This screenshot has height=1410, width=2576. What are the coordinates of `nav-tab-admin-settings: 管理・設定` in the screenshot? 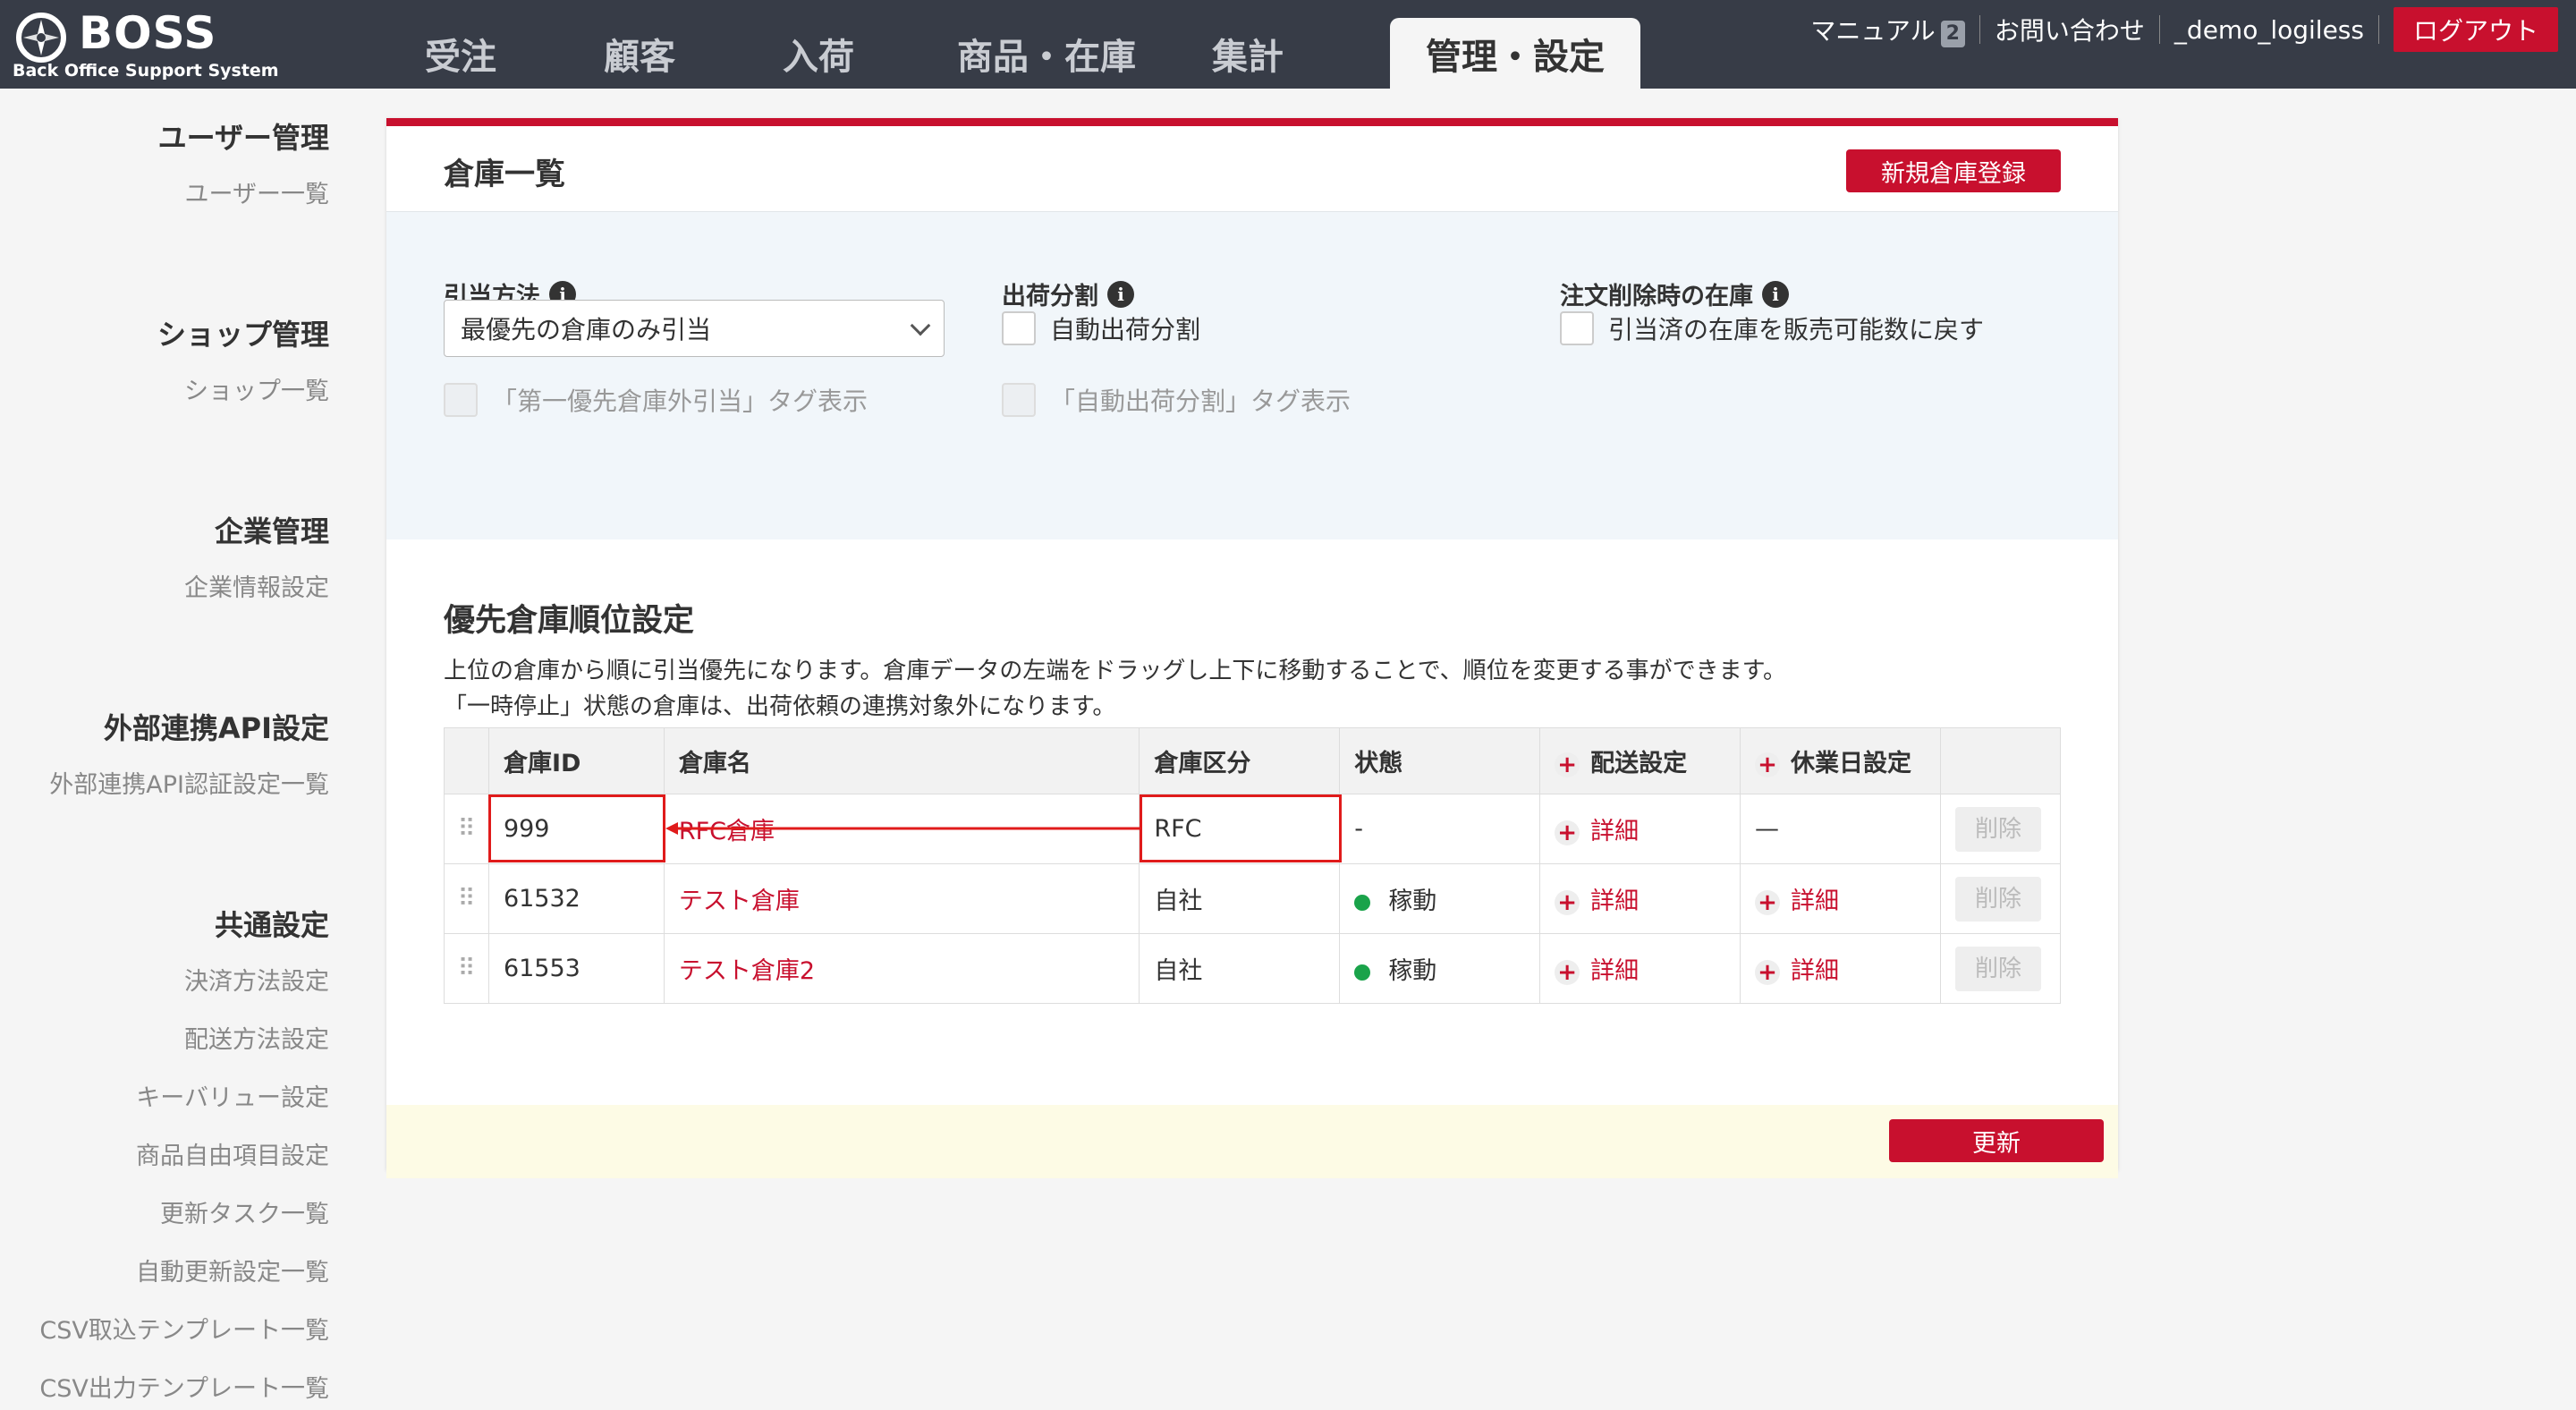 It's located at (1515, 54).